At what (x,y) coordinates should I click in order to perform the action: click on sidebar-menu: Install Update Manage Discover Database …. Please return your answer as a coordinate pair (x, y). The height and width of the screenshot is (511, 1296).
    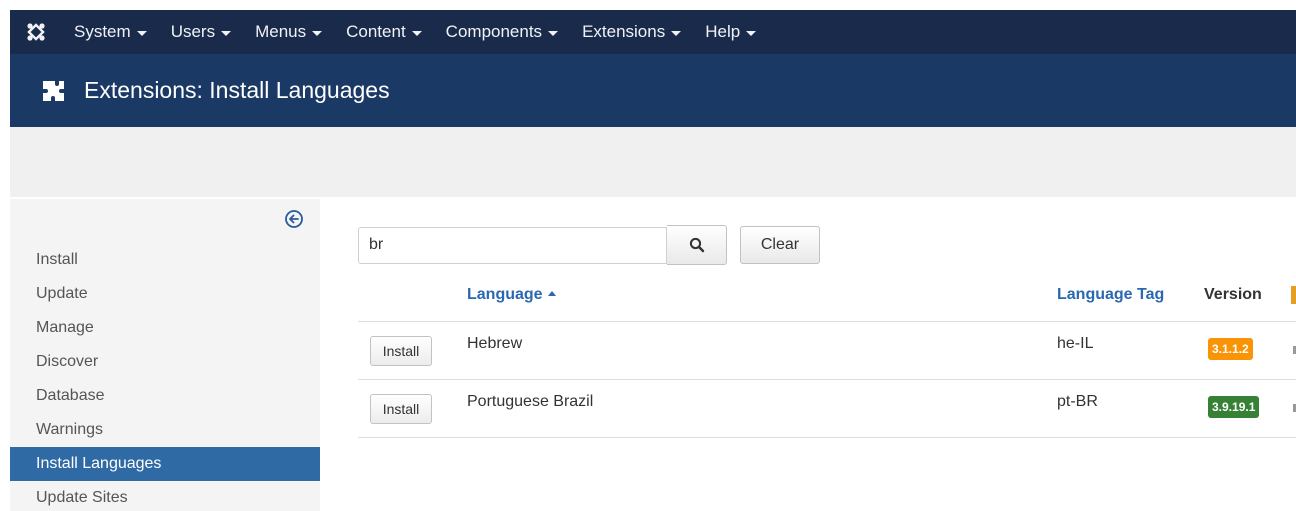
    Looking at the image, I should click on (165, 377).